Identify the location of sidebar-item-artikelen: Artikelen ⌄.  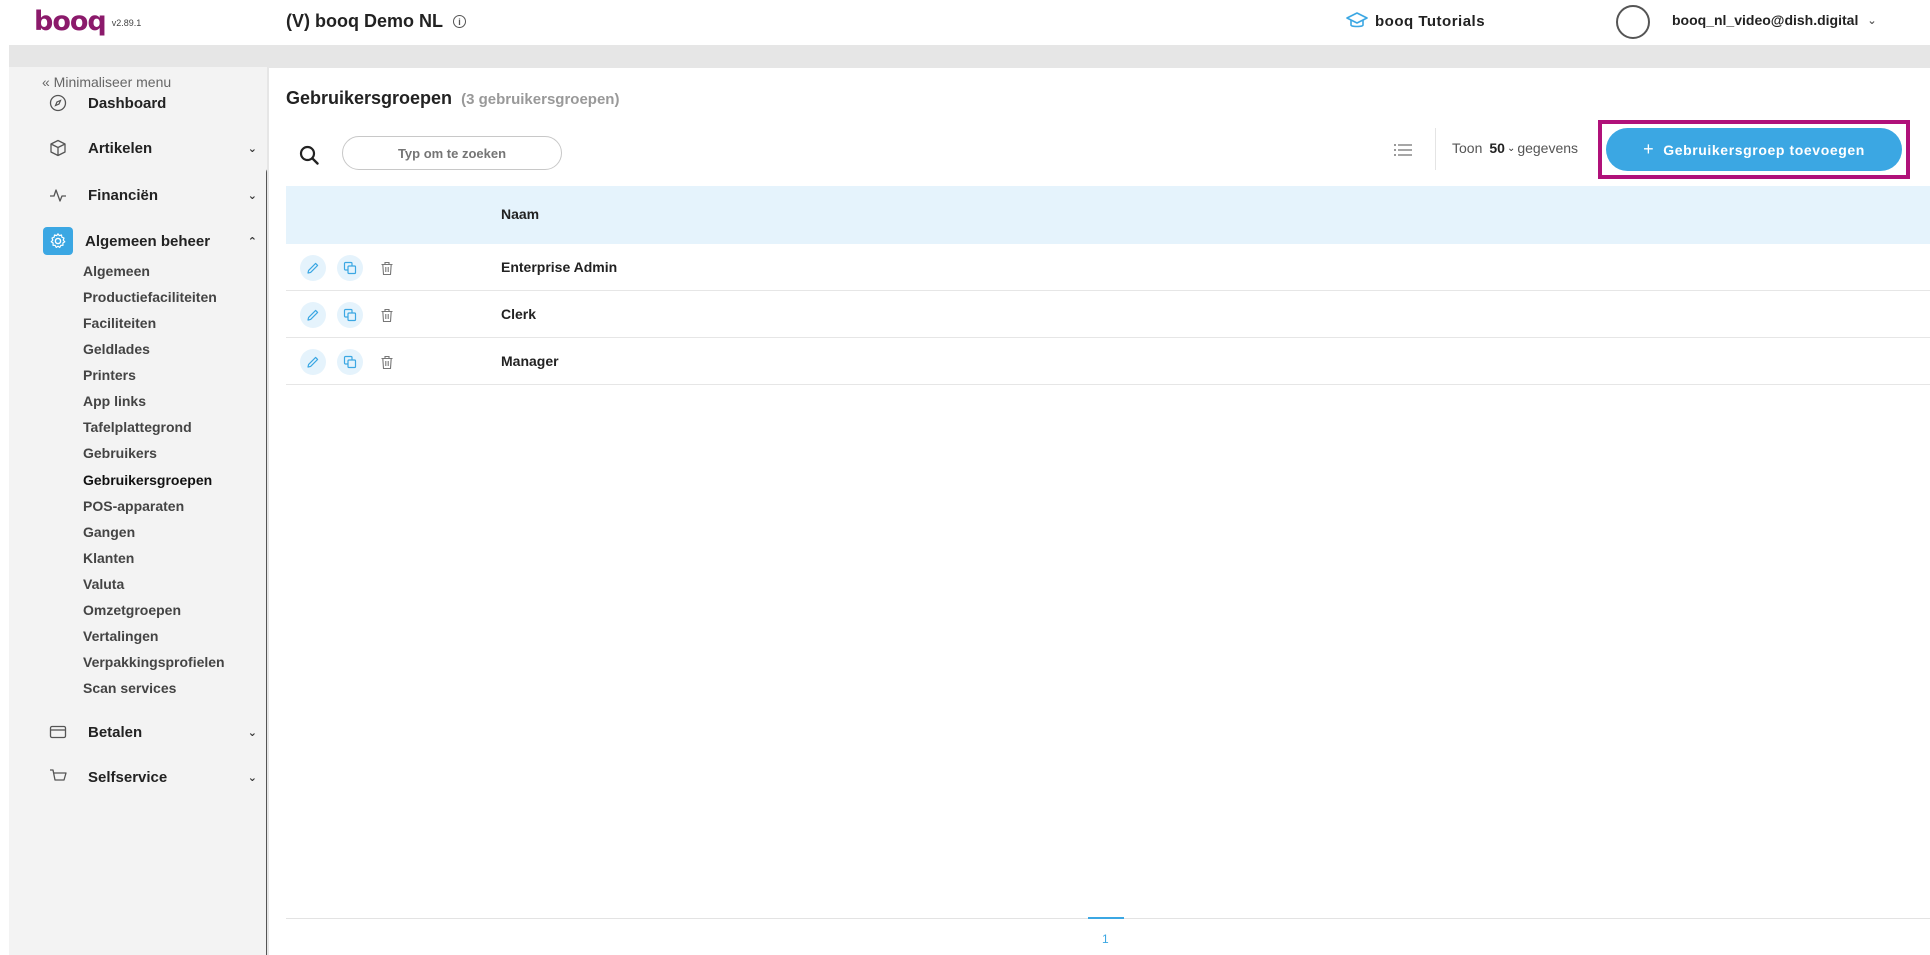
(152, 148).